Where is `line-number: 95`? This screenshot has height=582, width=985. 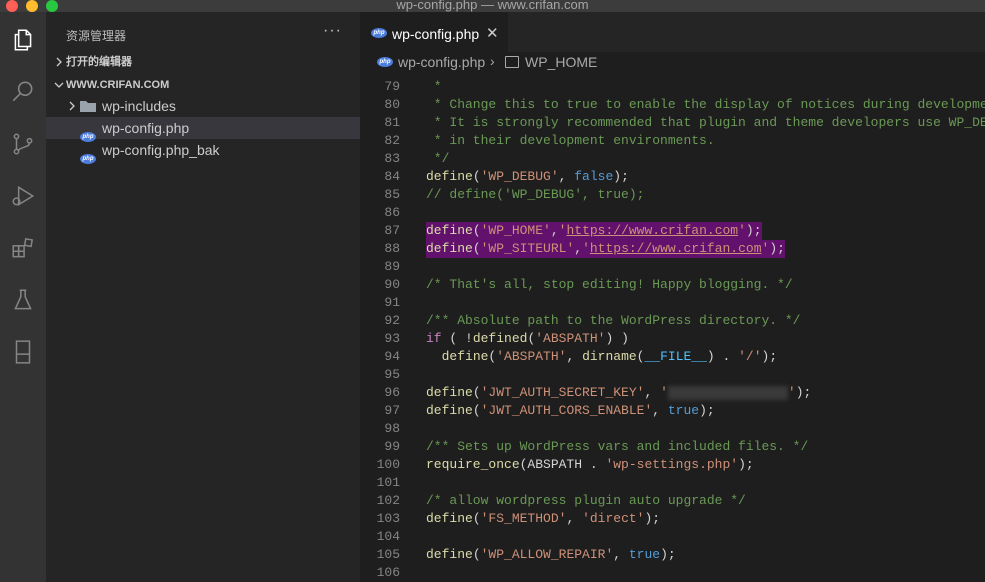 line-number: 95 is located at coordinates (392, 374).